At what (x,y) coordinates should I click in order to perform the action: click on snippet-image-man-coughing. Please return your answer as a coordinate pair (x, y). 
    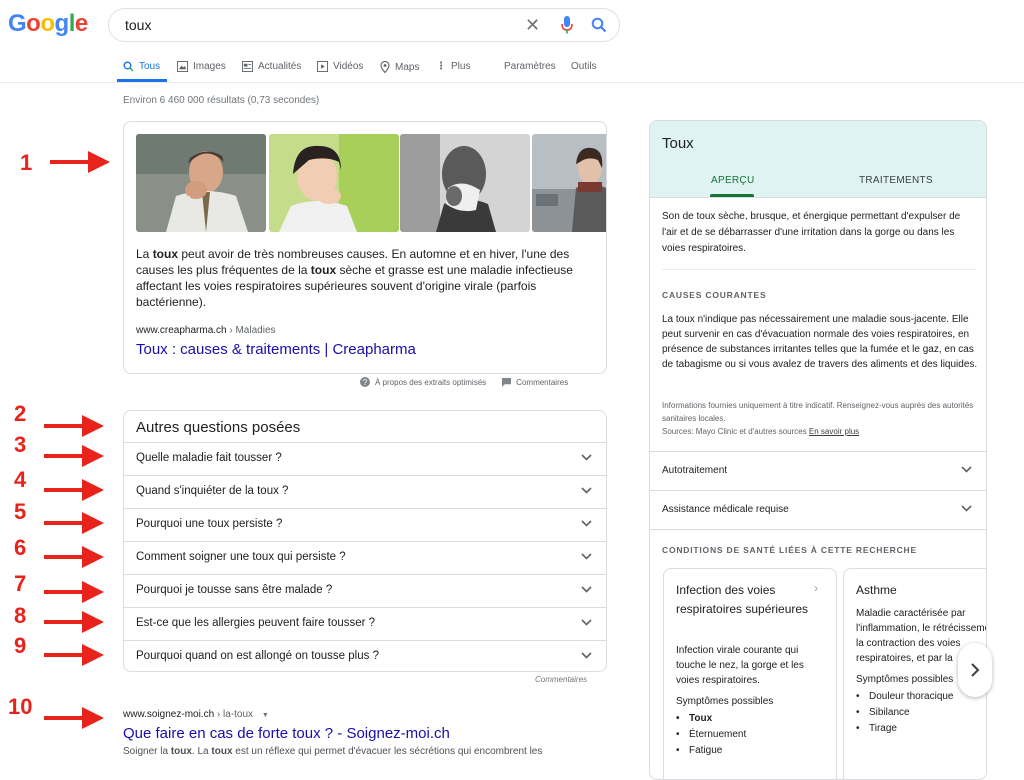
    Looking at the image, I should click on (201, 183).